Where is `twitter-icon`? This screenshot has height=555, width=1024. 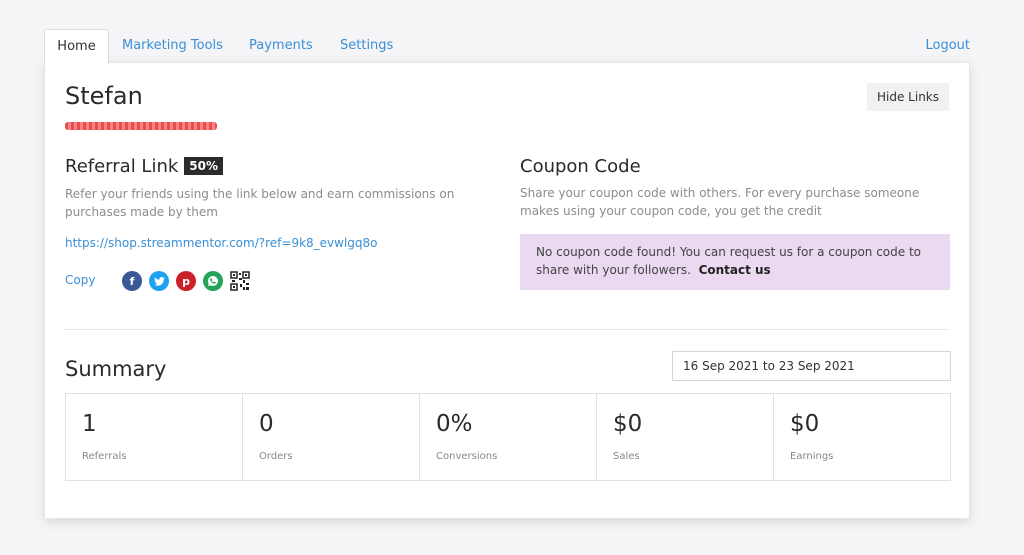
twitter-icon is located at coordinates (159, 281).